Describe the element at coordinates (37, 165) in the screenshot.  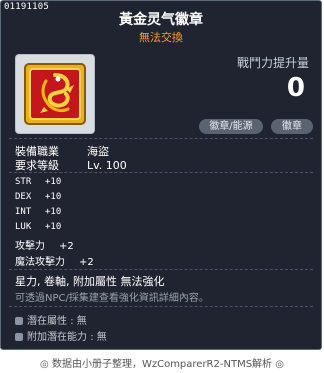
I see `info-key: 要求等級` at that location.